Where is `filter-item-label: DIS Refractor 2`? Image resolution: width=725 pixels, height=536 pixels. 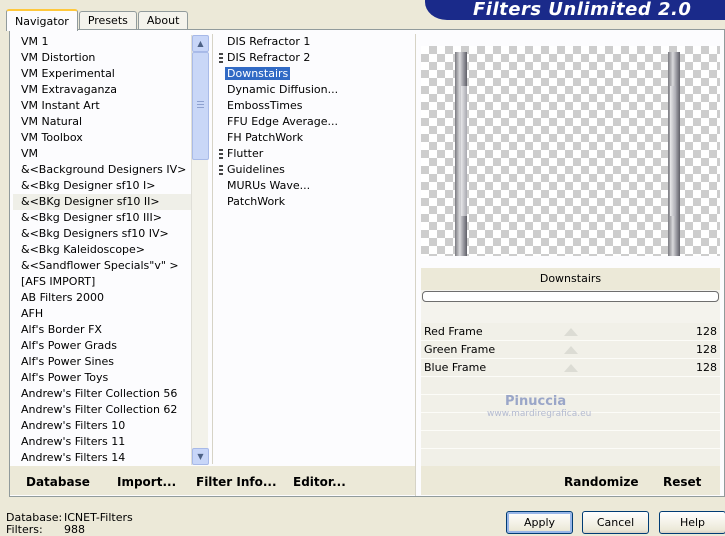
filter-item-label: DIS Refractor 2 is located at coordinates (269, 57).